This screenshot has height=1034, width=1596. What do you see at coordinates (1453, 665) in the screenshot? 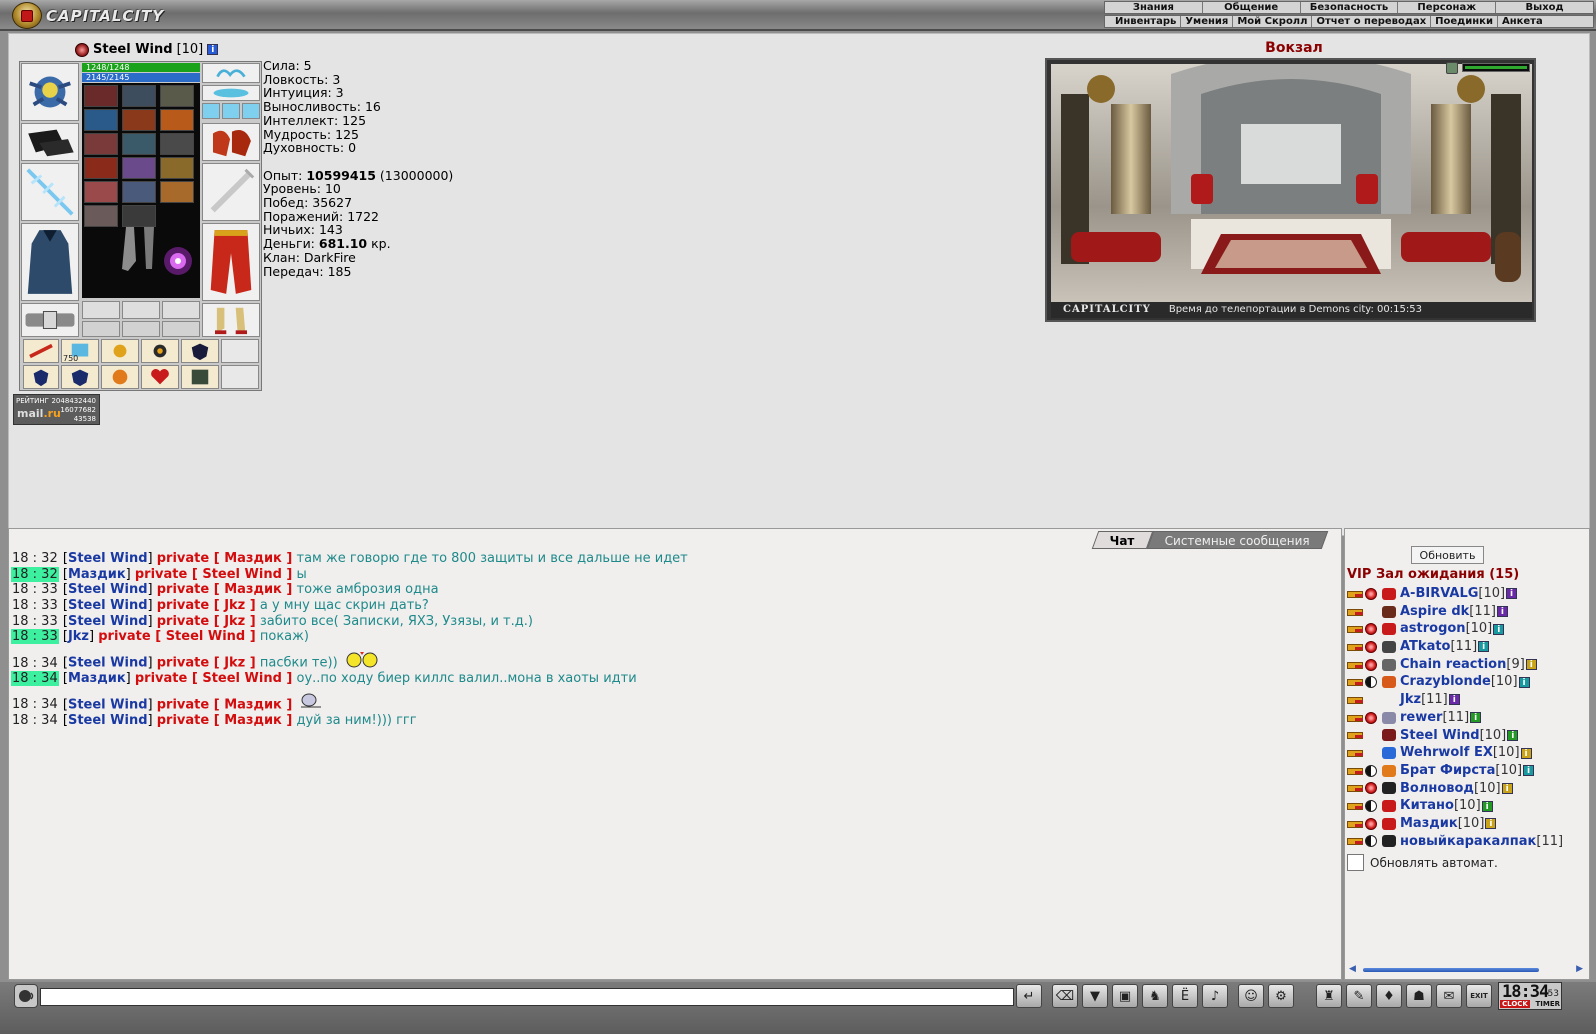
I see `user-name: Chain reaction` at bounding box center [1453, 665].